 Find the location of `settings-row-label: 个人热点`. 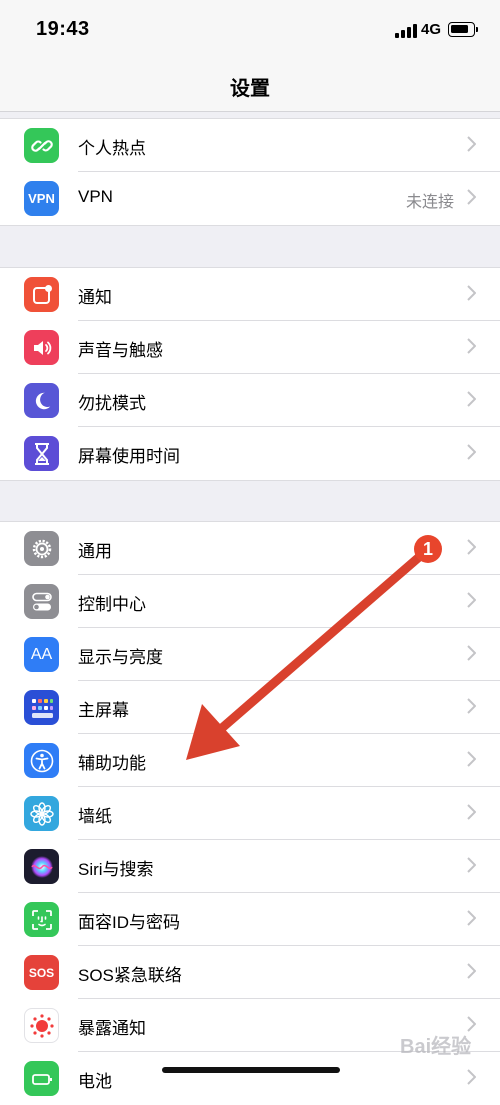

settings-row-label: 个人热点 is located at coordinates (112, 148).